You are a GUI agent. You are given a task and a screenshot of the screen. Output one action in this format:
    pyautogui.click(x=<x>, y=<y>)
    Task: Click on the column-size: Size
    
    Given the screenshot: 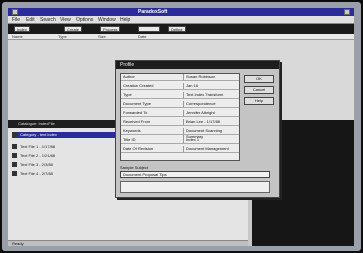 What is the action you would take?
    pyautogui.click(x=102, y=36)
    